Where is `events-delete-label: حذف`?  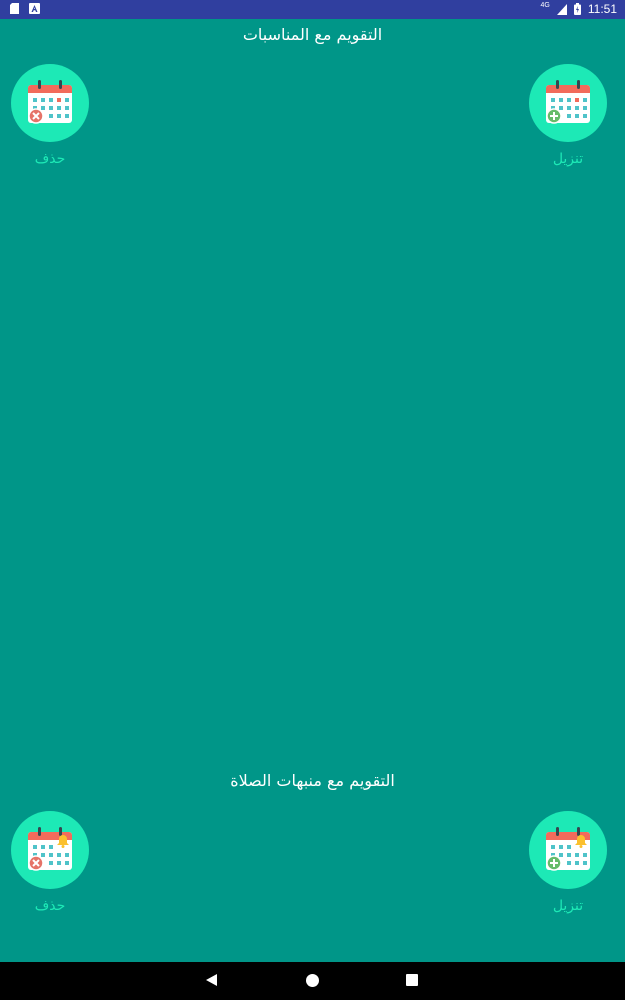
events-delete-label: حذف is located at coordinates (50, 159).